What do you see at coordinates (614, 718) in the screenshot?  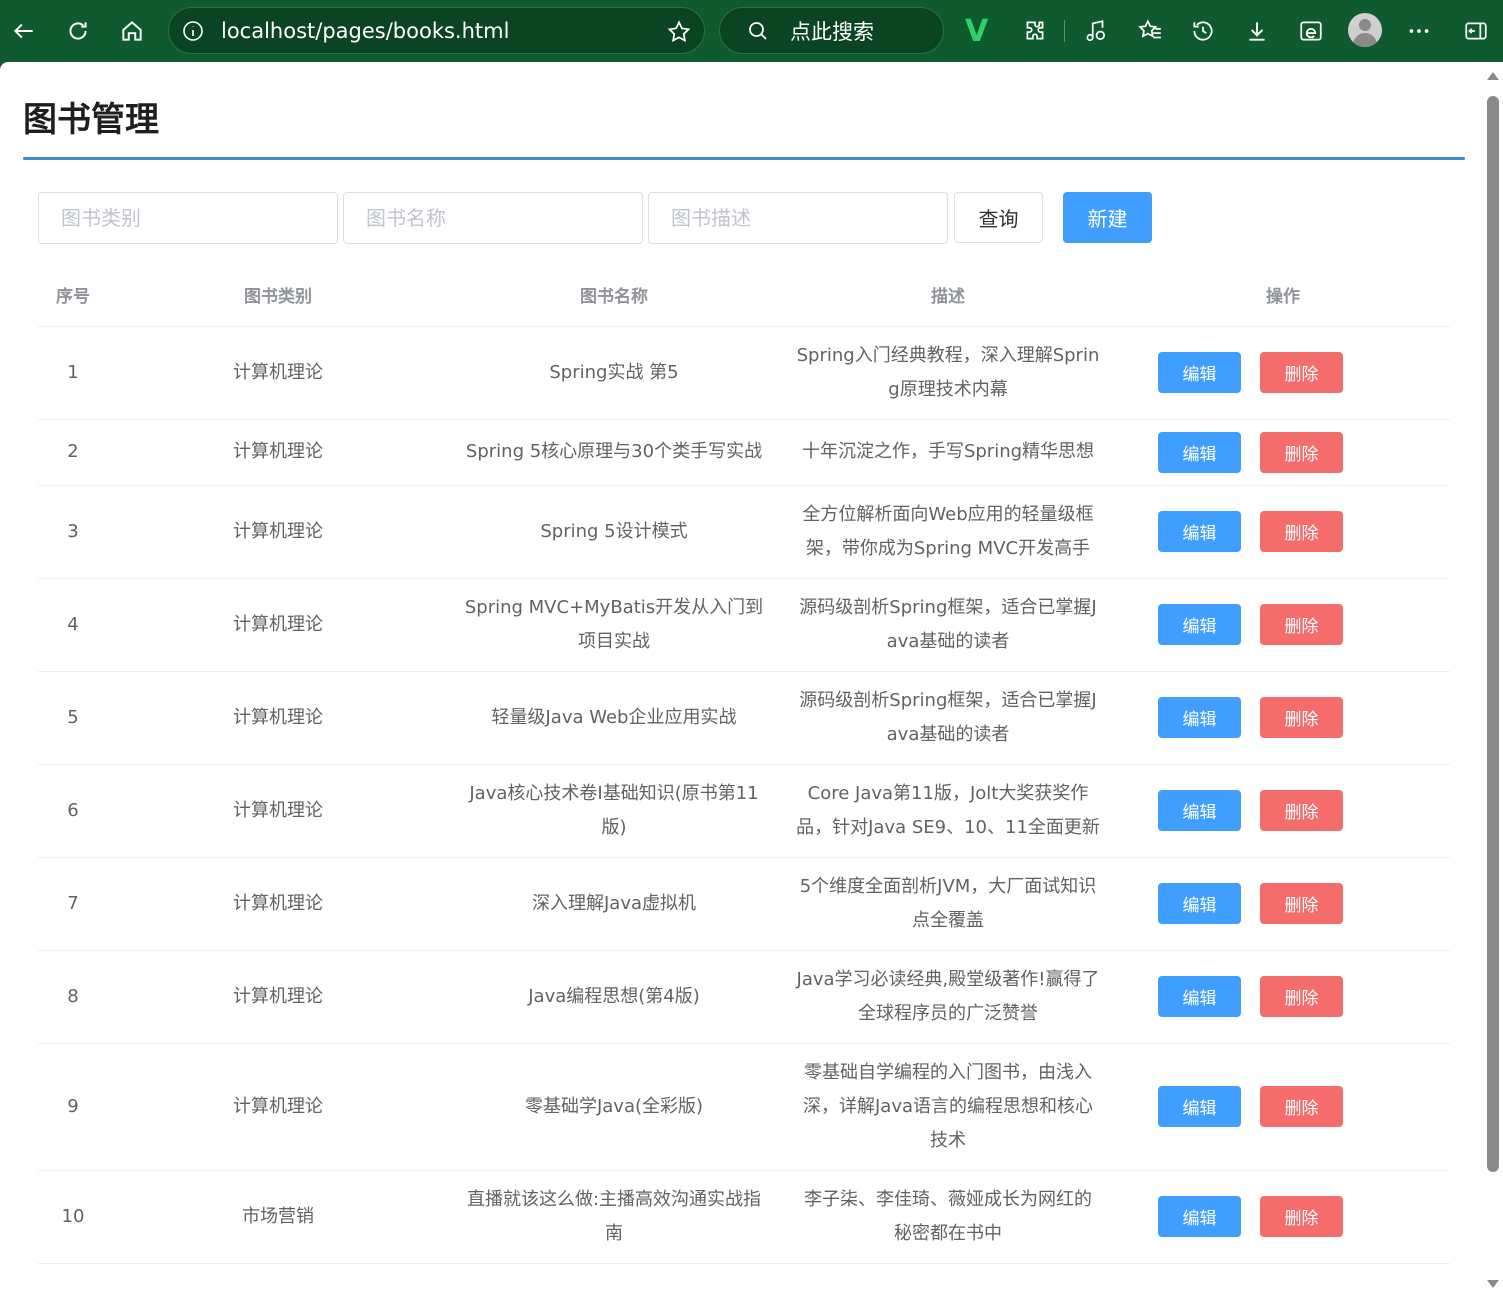 I see `row-book-name-cell: 轻量级Java Web企业应用实战` at bounding box center [614, 718].